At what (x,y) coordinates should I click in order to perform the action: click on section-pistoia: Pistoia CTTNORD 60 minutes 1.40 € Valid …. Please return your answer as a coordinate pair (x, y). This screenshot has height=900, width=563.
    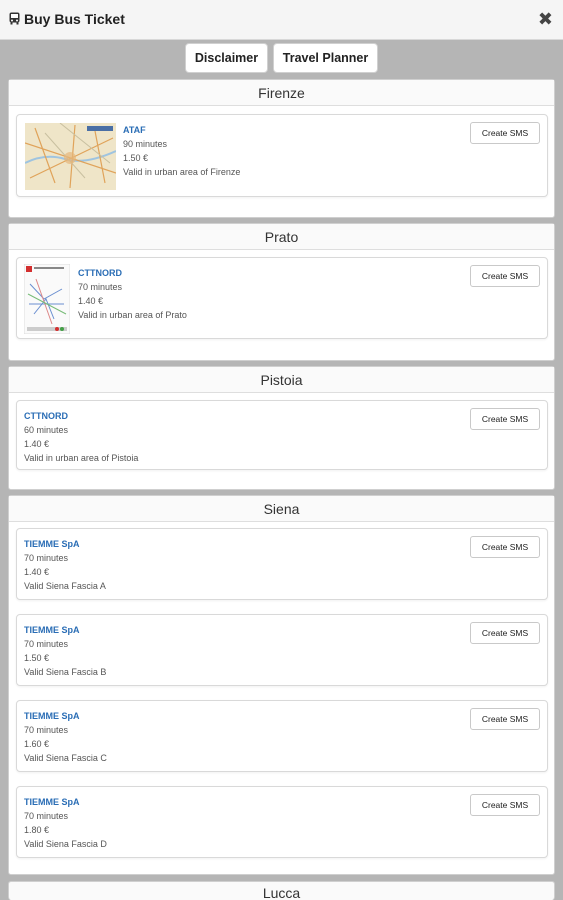
    Looking at the image, I should click on (281, 428).